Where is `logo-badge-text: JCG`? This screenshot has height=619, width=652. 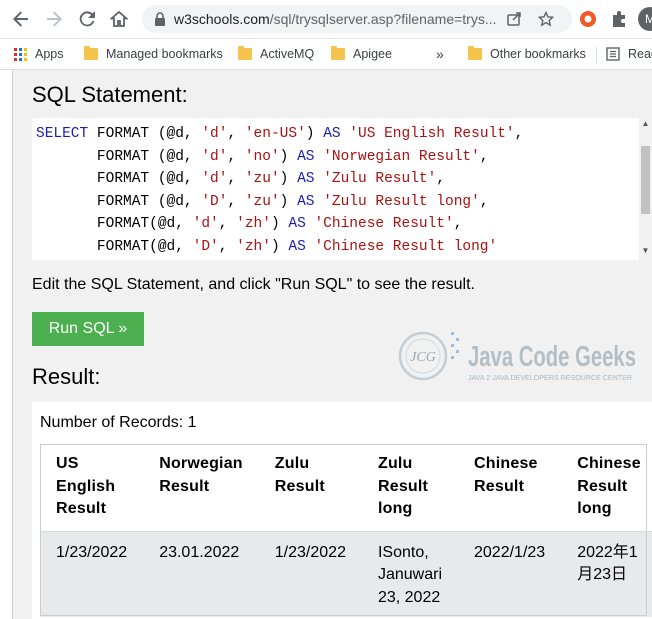
logo-badge-text: JCG is located at coordinates (423, 357).